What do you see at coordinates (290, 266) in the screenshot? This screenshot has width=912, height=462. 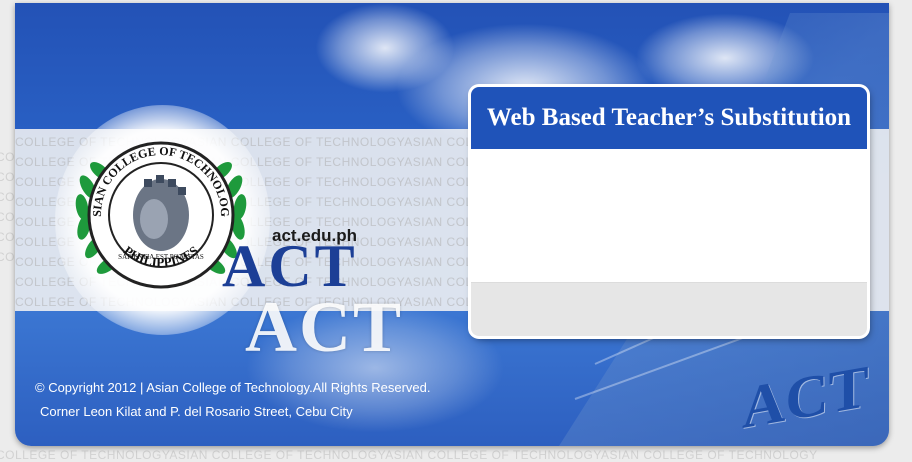 I see `act-logo-text: ACT` at bounding box center [290, 266].